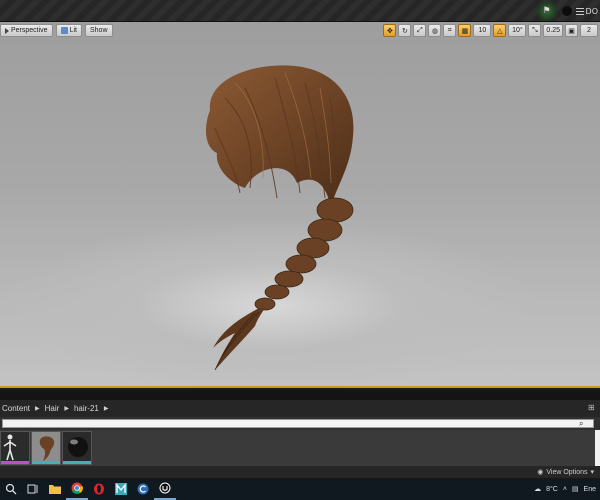  Describe the element at coordinates (517, 30) in the screenshot. I see `rotation-snap-value: 10°` at that location.